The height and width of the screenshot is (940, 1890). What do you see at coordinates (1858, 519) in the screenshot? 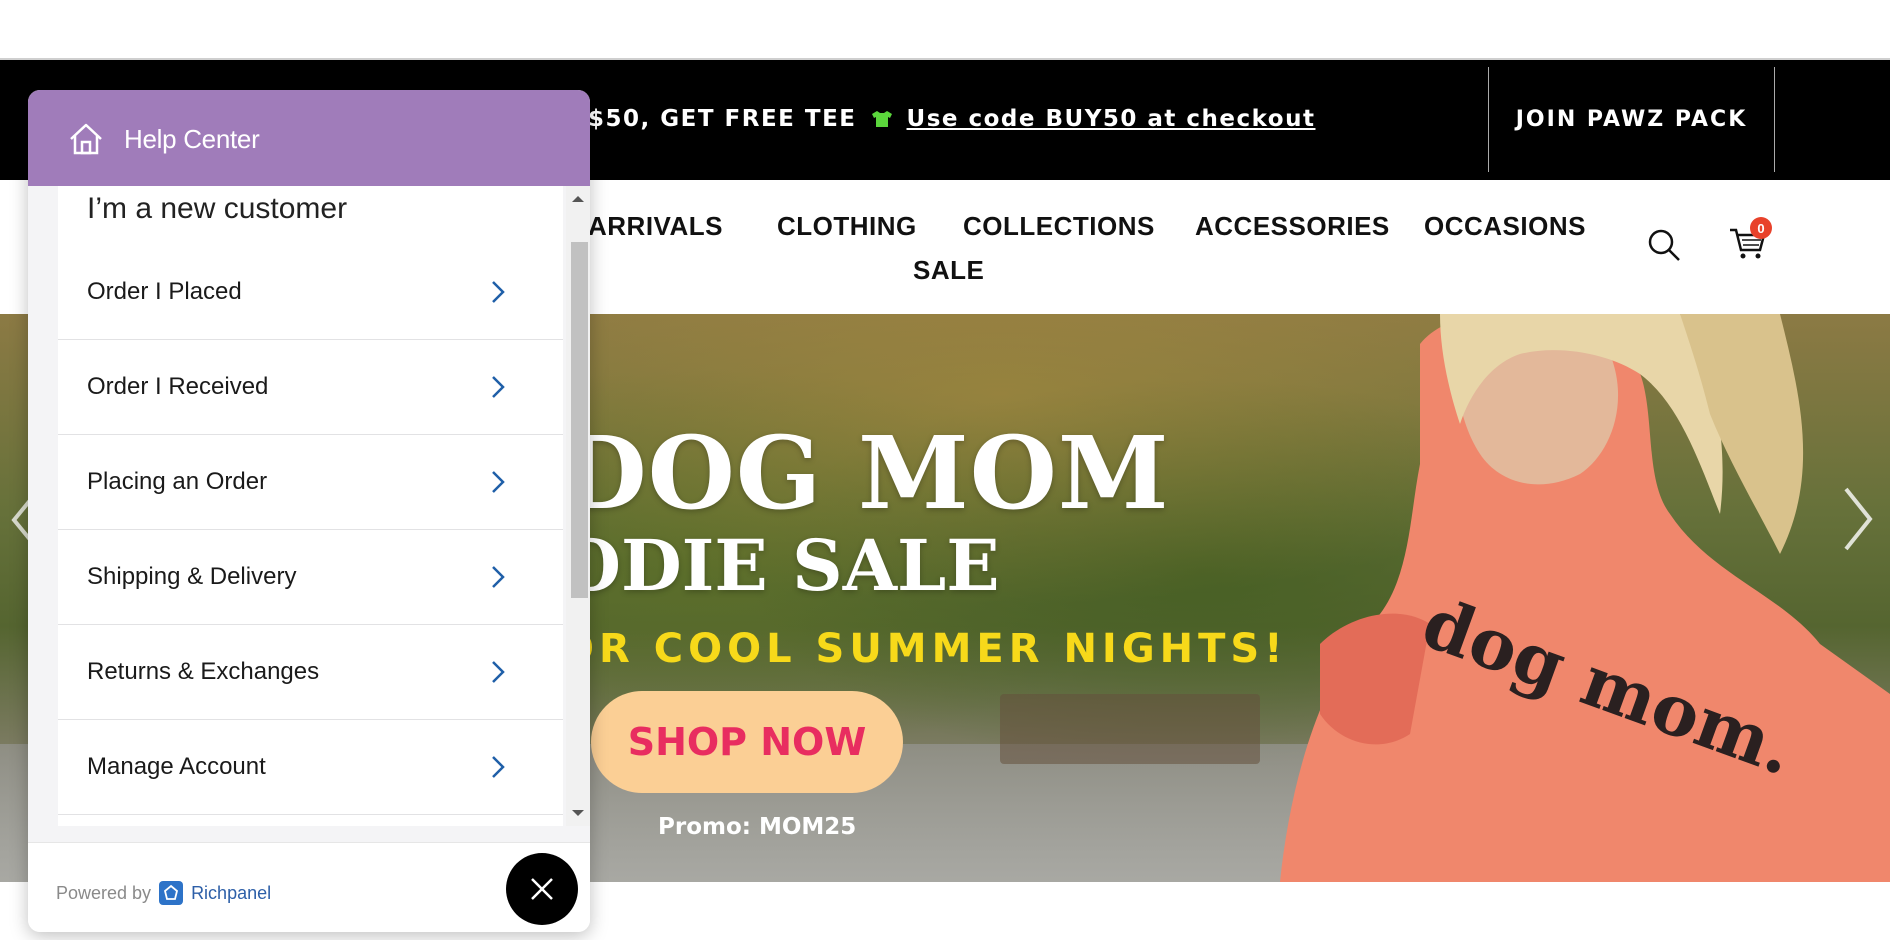
I see `slide-next-icon` at bounding box center [1858, 519].